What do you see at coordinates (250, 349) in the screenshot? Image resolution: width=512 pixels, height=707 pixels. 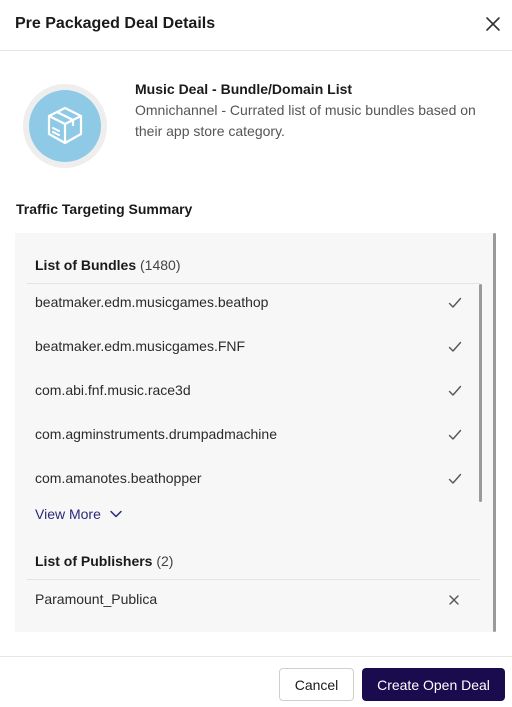 I see `list-item: beatmaker.edm.musicgames.FNF` at bounding box center [250, 349].